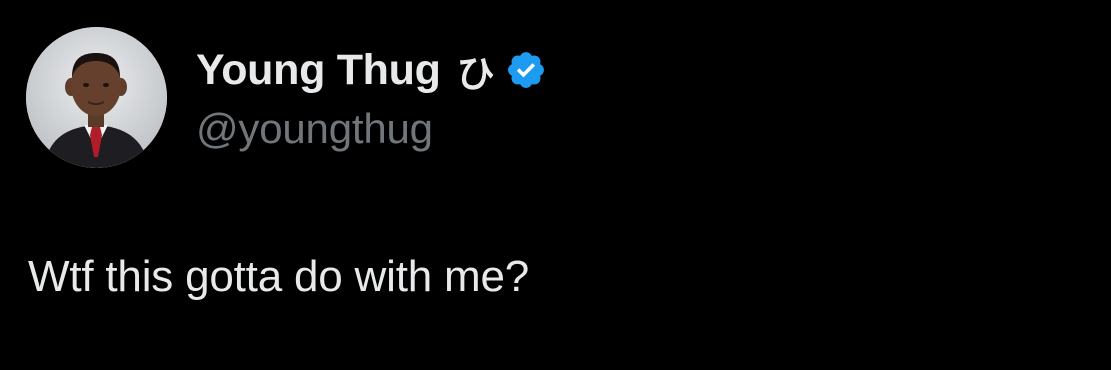  I want to click on avatar, so click(96, 97).